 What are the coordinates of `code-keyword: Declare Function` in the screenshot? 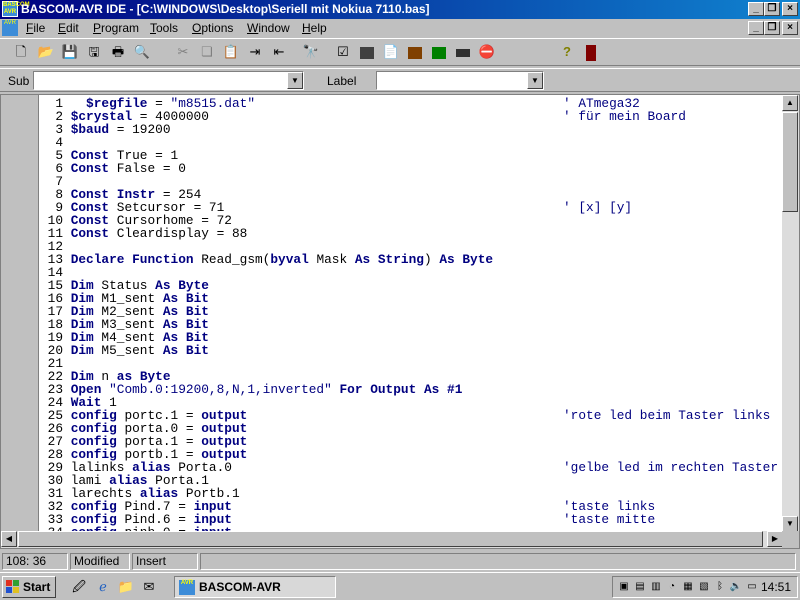 It's located at (132, 259).